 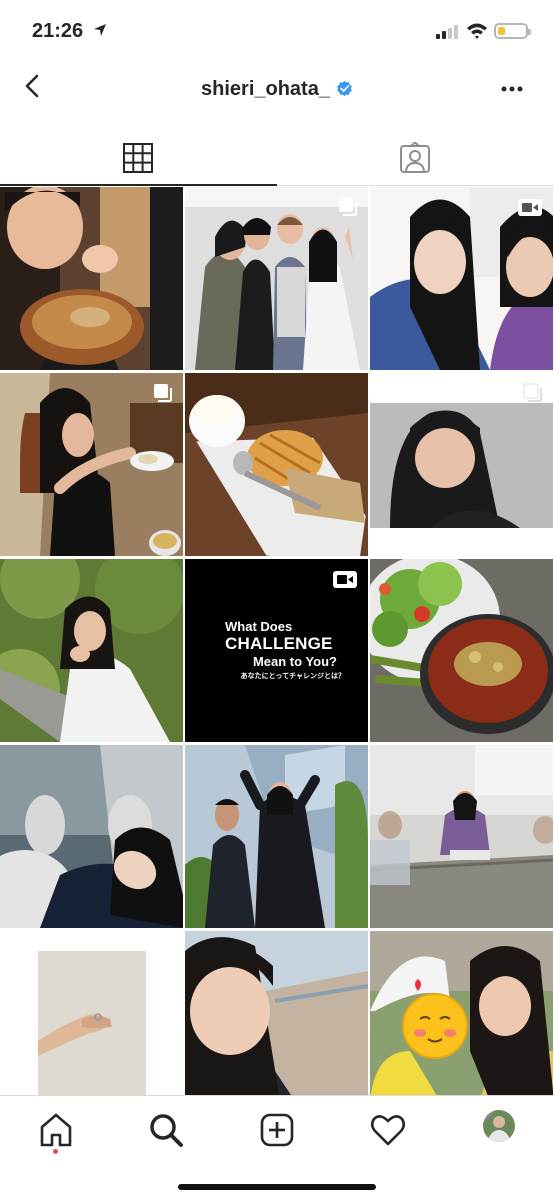 I want to click on tab-grid, so click(x=138, y=159).